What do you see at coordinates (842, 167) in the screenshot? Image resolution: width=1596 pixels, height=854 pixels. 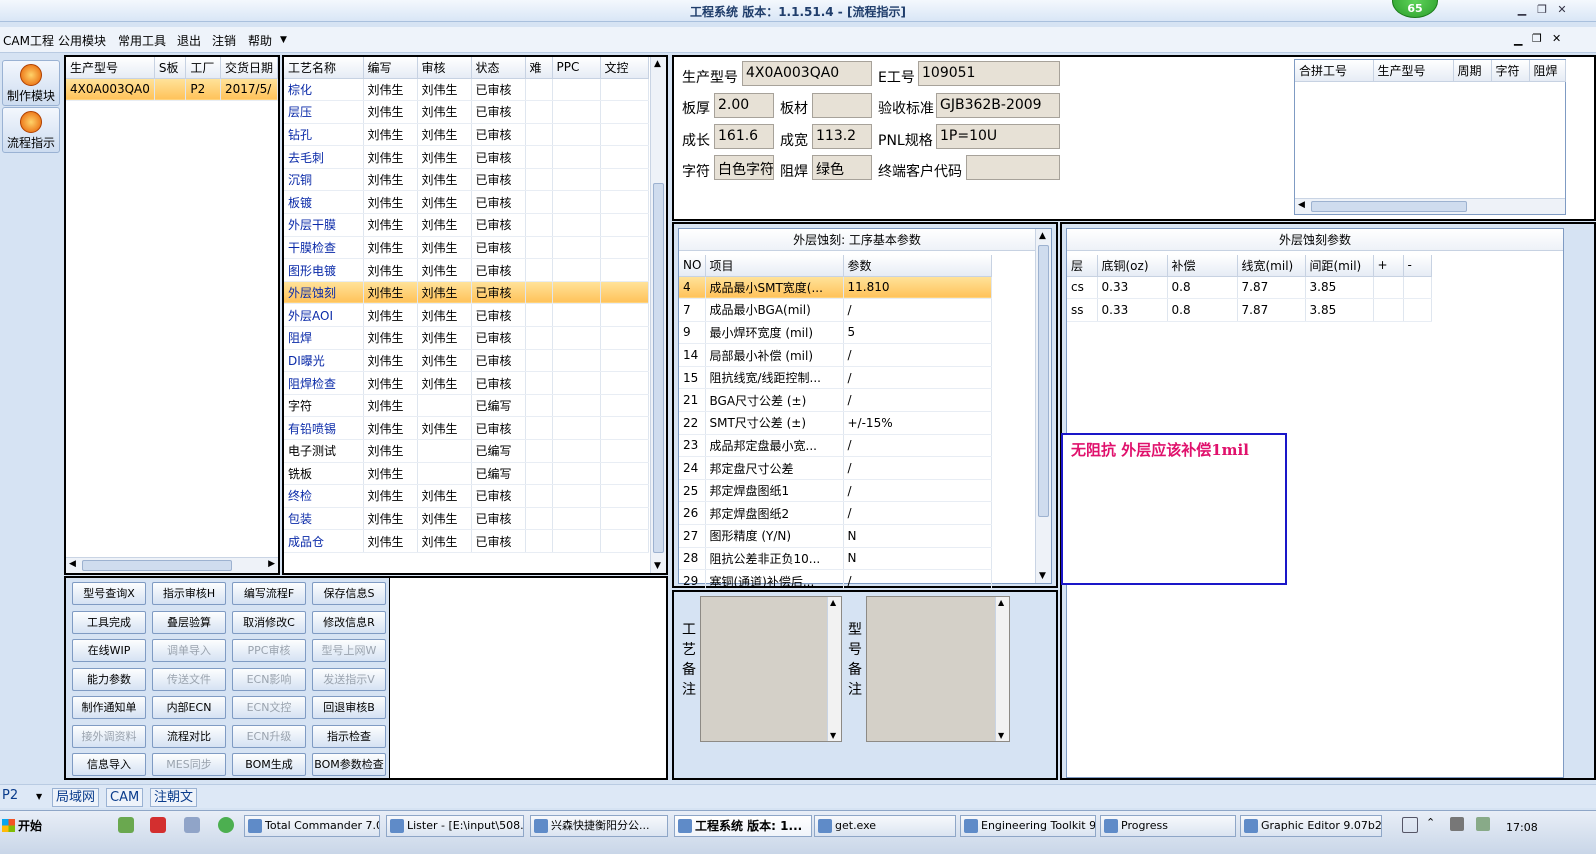 I see `mask-field: 绿色` at bounding box center [842, 167].